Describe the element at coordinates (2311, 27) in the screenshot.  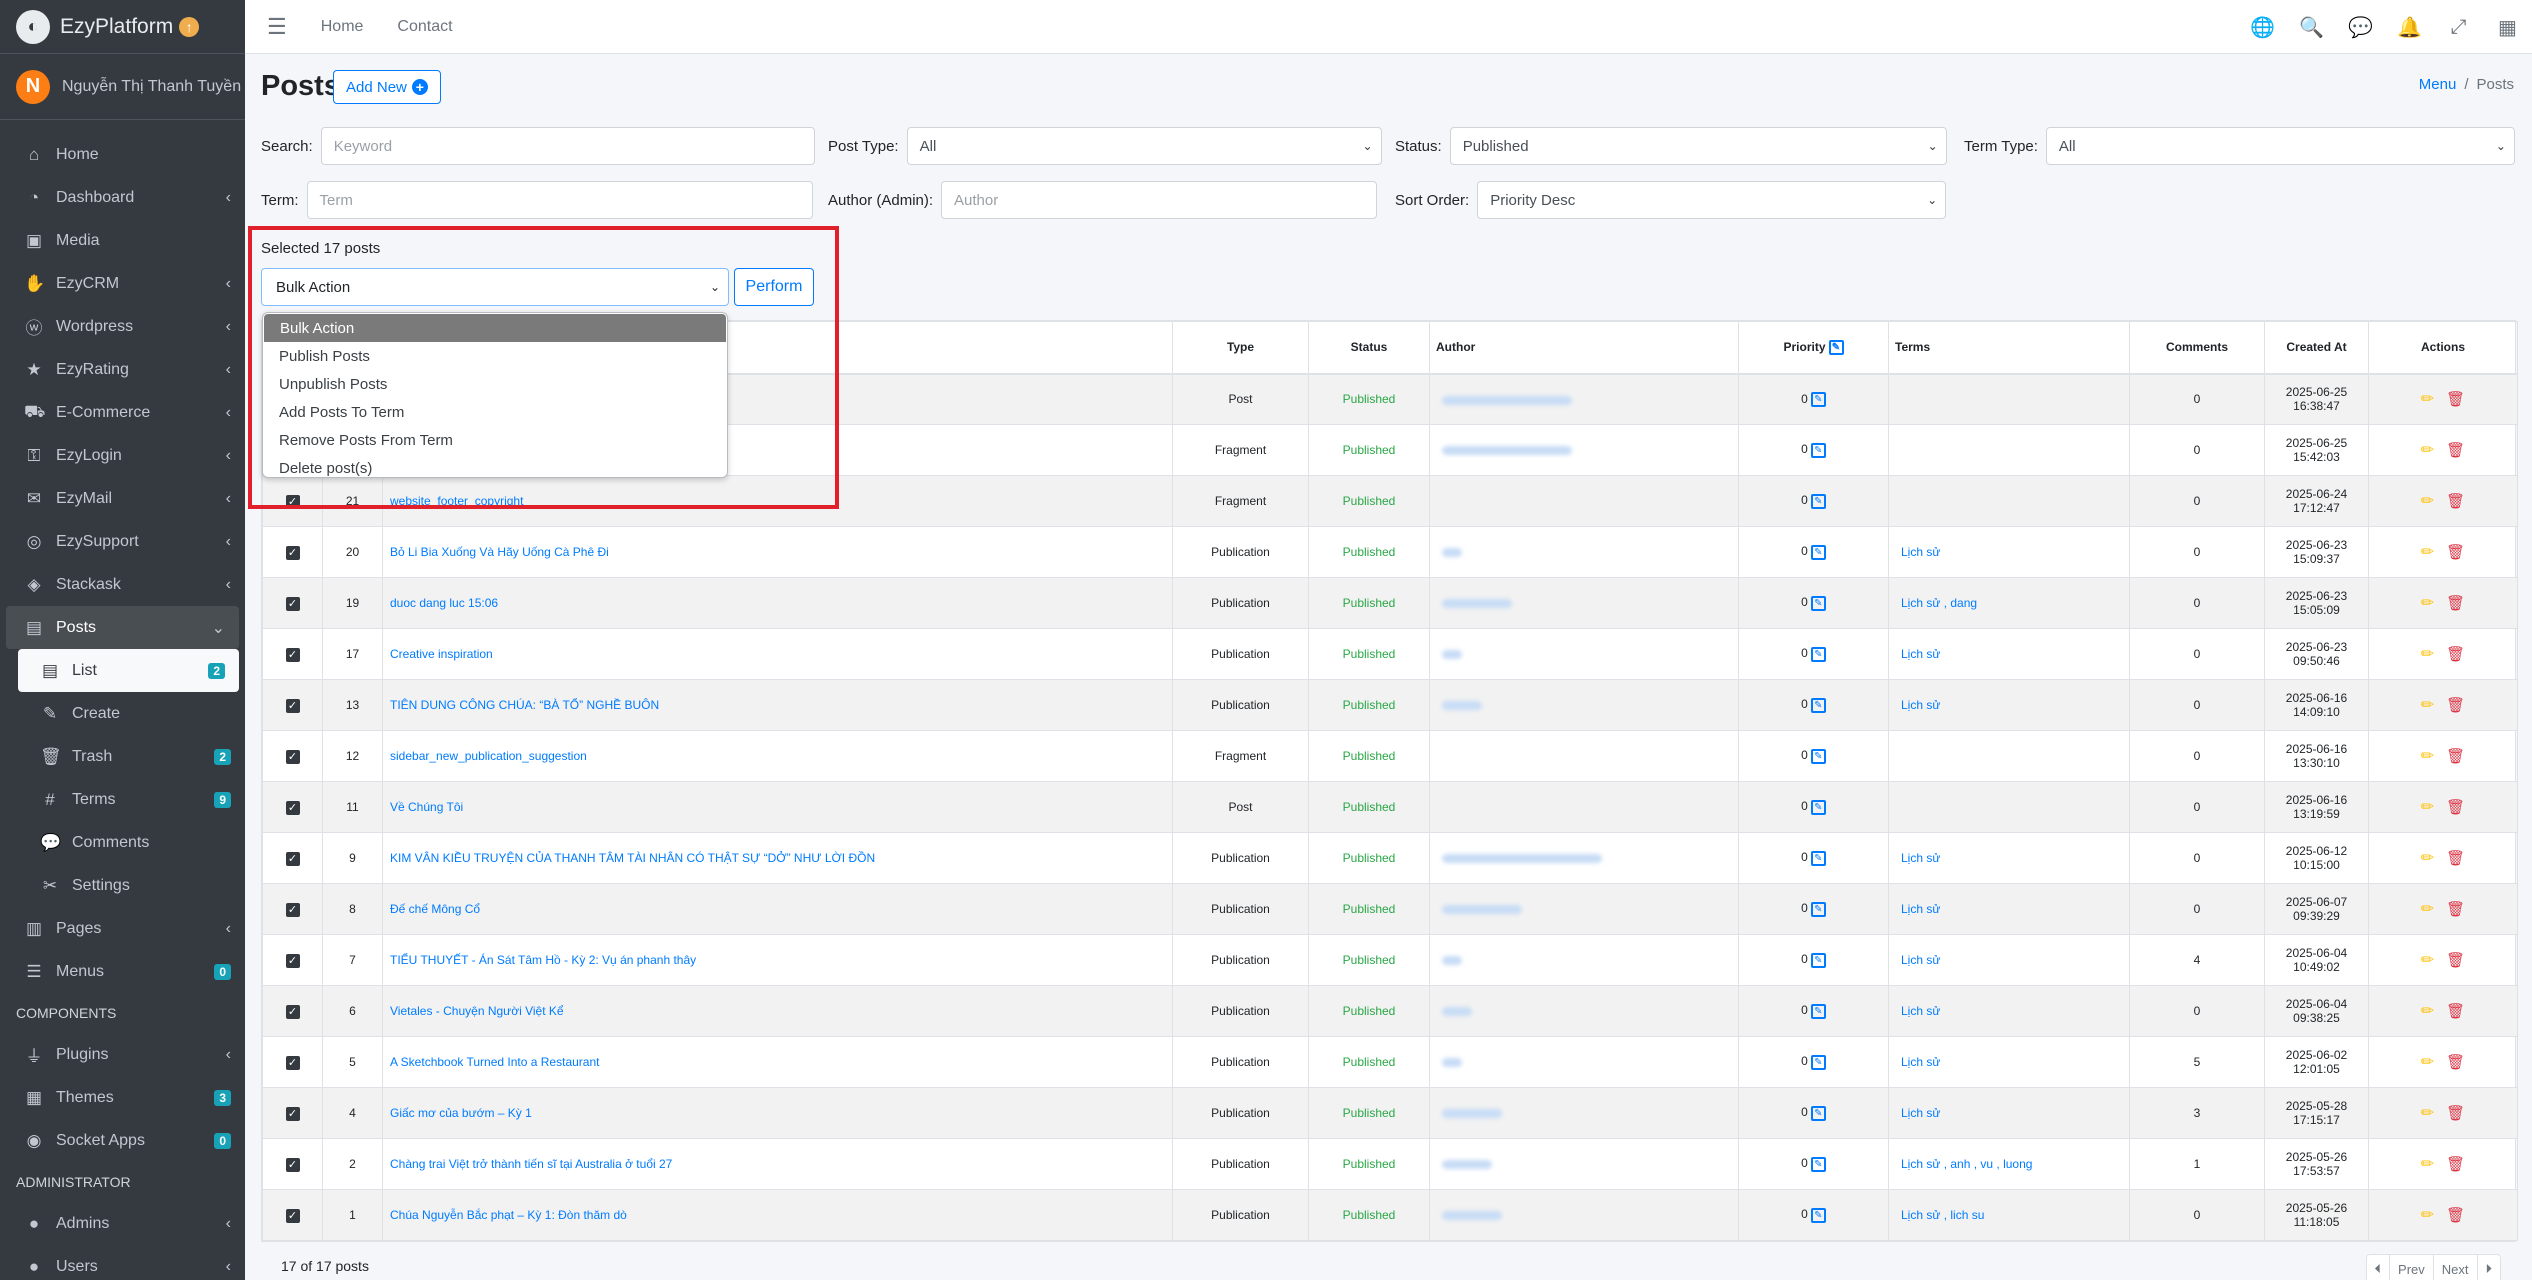
I see `search-icon: 🔍` at that location.